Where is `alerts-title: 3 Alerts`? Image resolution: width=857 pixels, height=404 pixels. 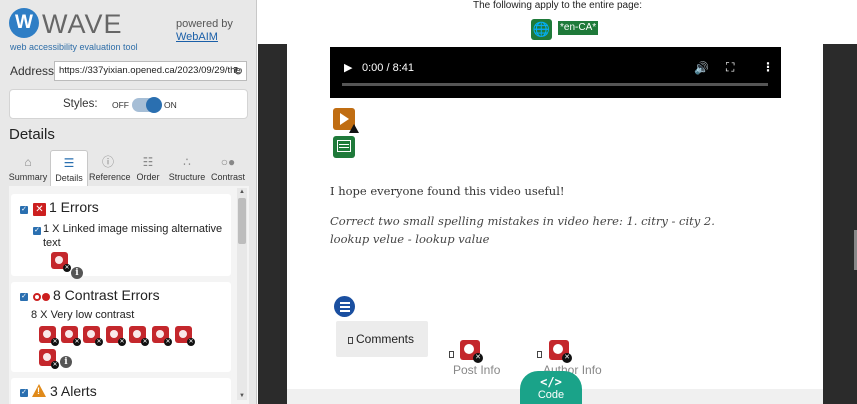
alerts-title: 3 Alerts is located at coordinates (73, 391).